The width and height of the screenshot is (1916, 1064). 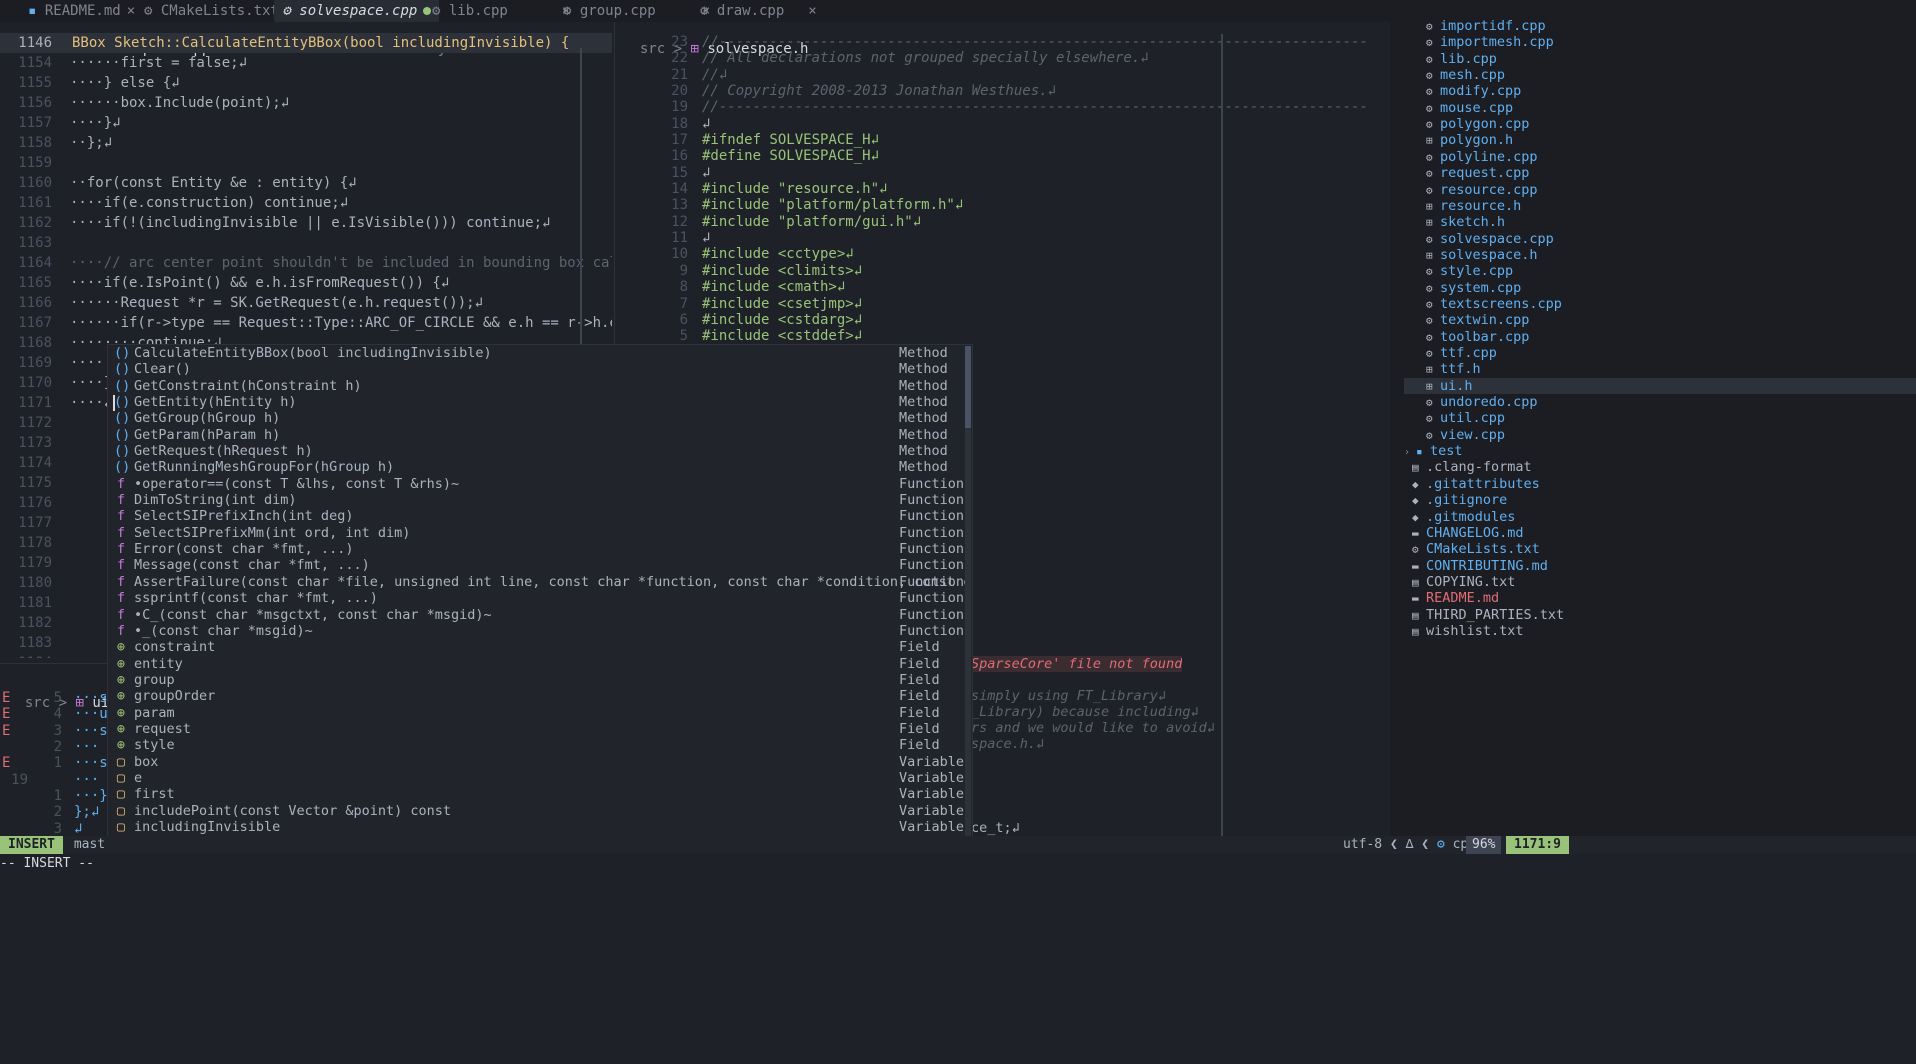 I want to click on completion-item: f •_(const char *msgid)~ Function, so click(x=540, y=631).